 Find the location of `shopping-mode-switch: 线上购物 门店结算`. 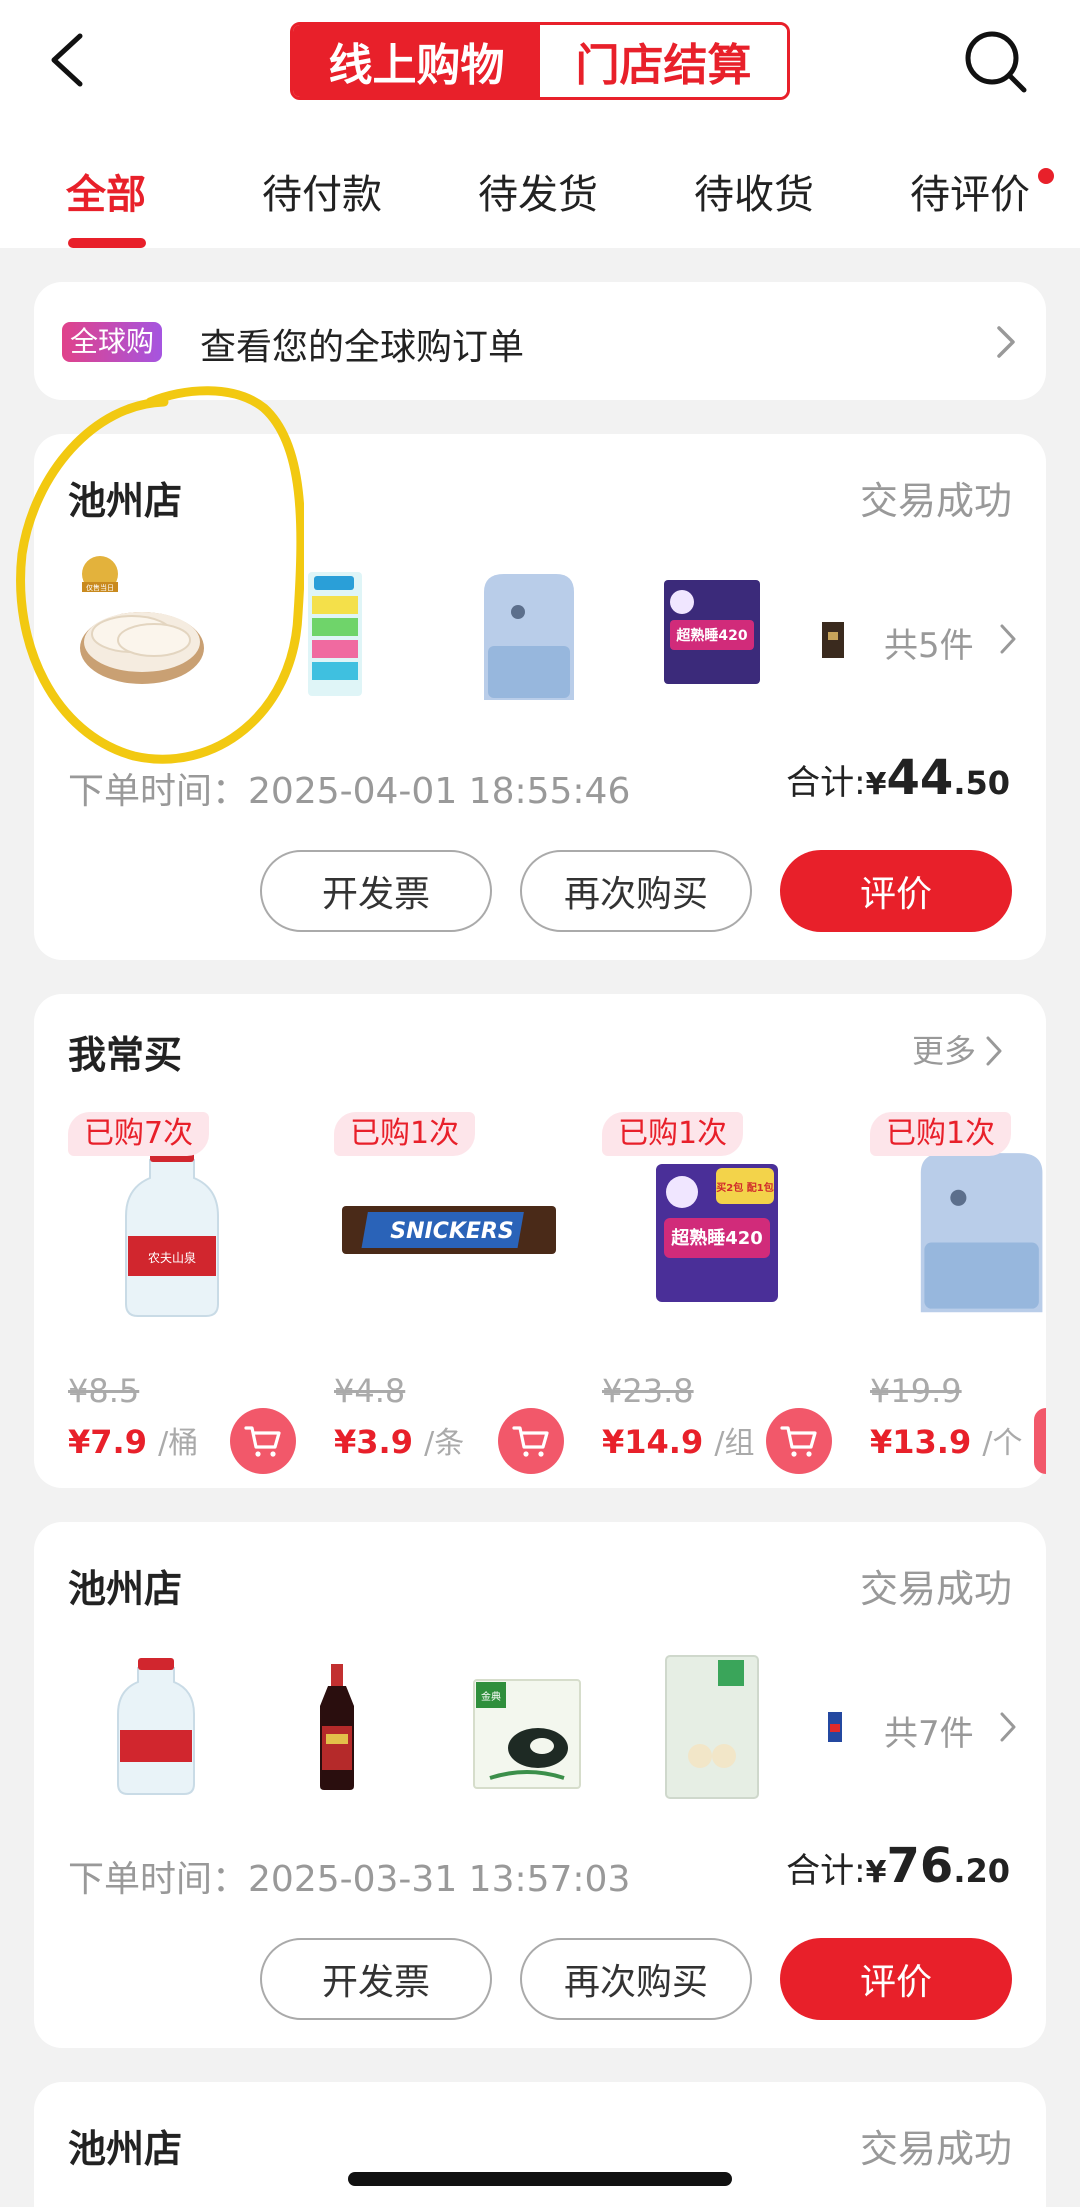

shopping-mode-switch: 线上购物 门店结算 is located at coordinates (540, 61).